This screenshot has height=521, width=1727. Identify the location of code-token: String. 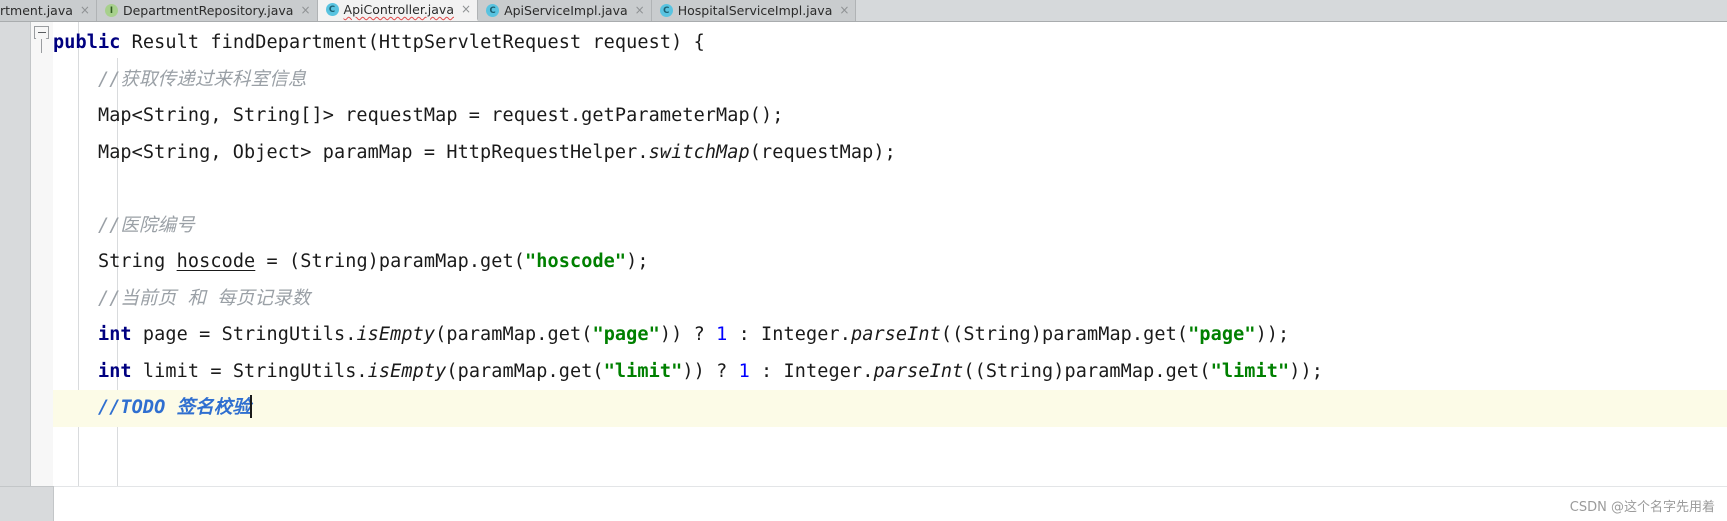
(137, 261).